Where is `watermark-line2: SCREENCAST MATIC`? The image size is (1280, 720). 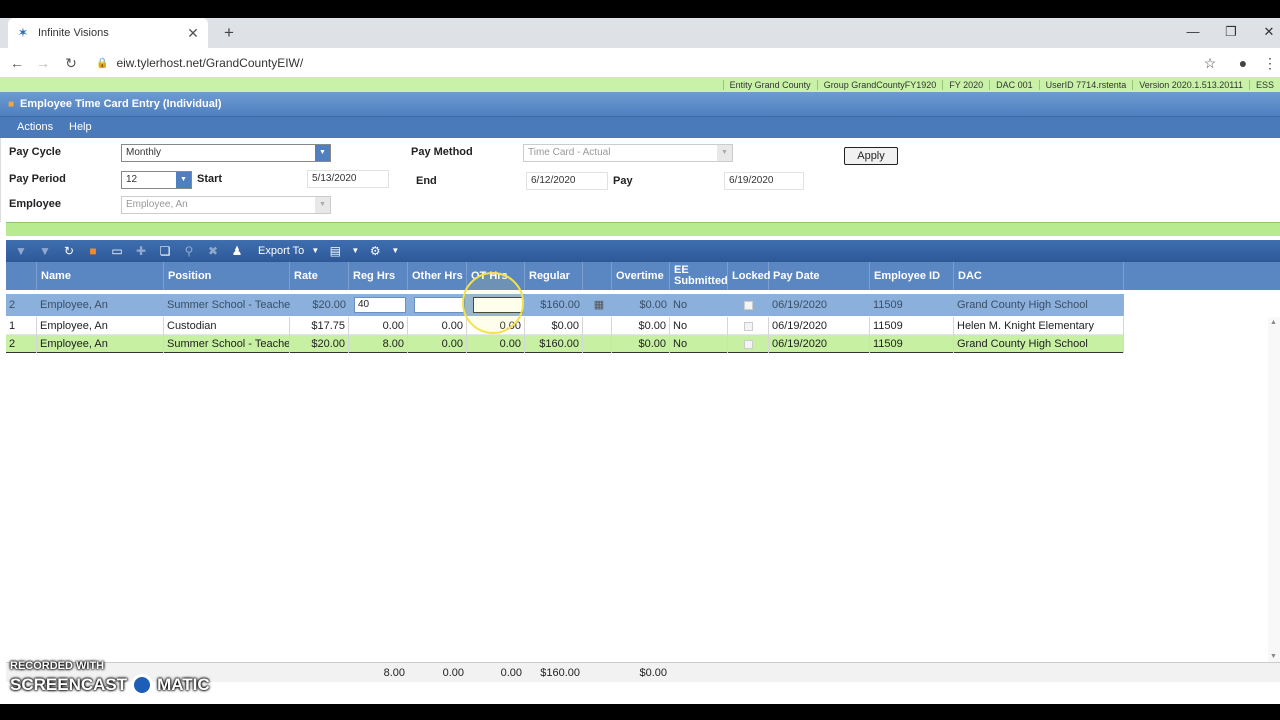
watermark-line2: SCREENCAST MATIC is located at coordinates (110, 685).